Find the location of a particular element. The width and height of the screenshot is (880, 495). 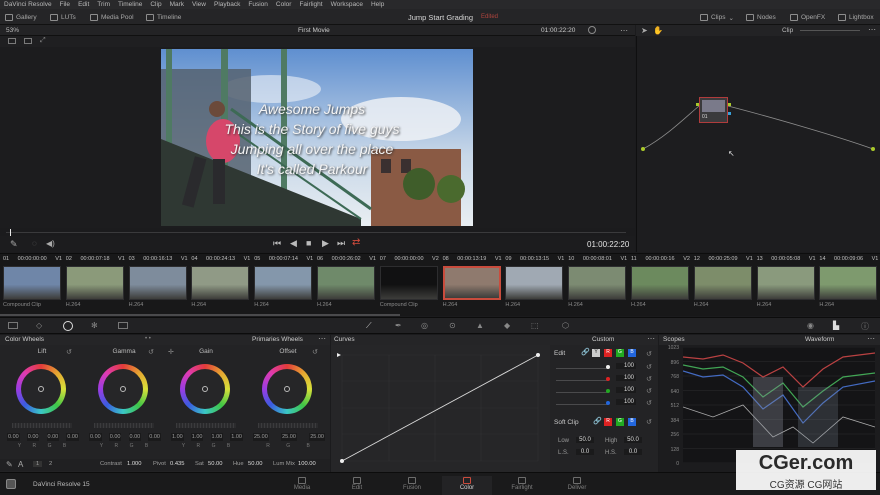

reset-softclip-icon: ↺ is located at coordinates (649, 422).